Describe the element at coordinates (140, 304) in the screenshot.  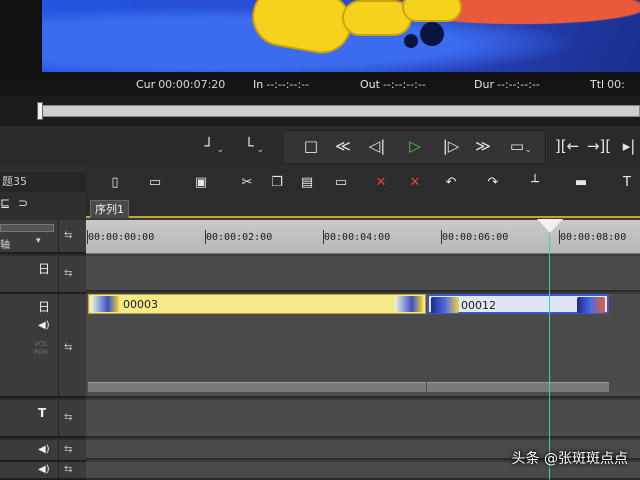
I see `clip-name: 00003` at that location.